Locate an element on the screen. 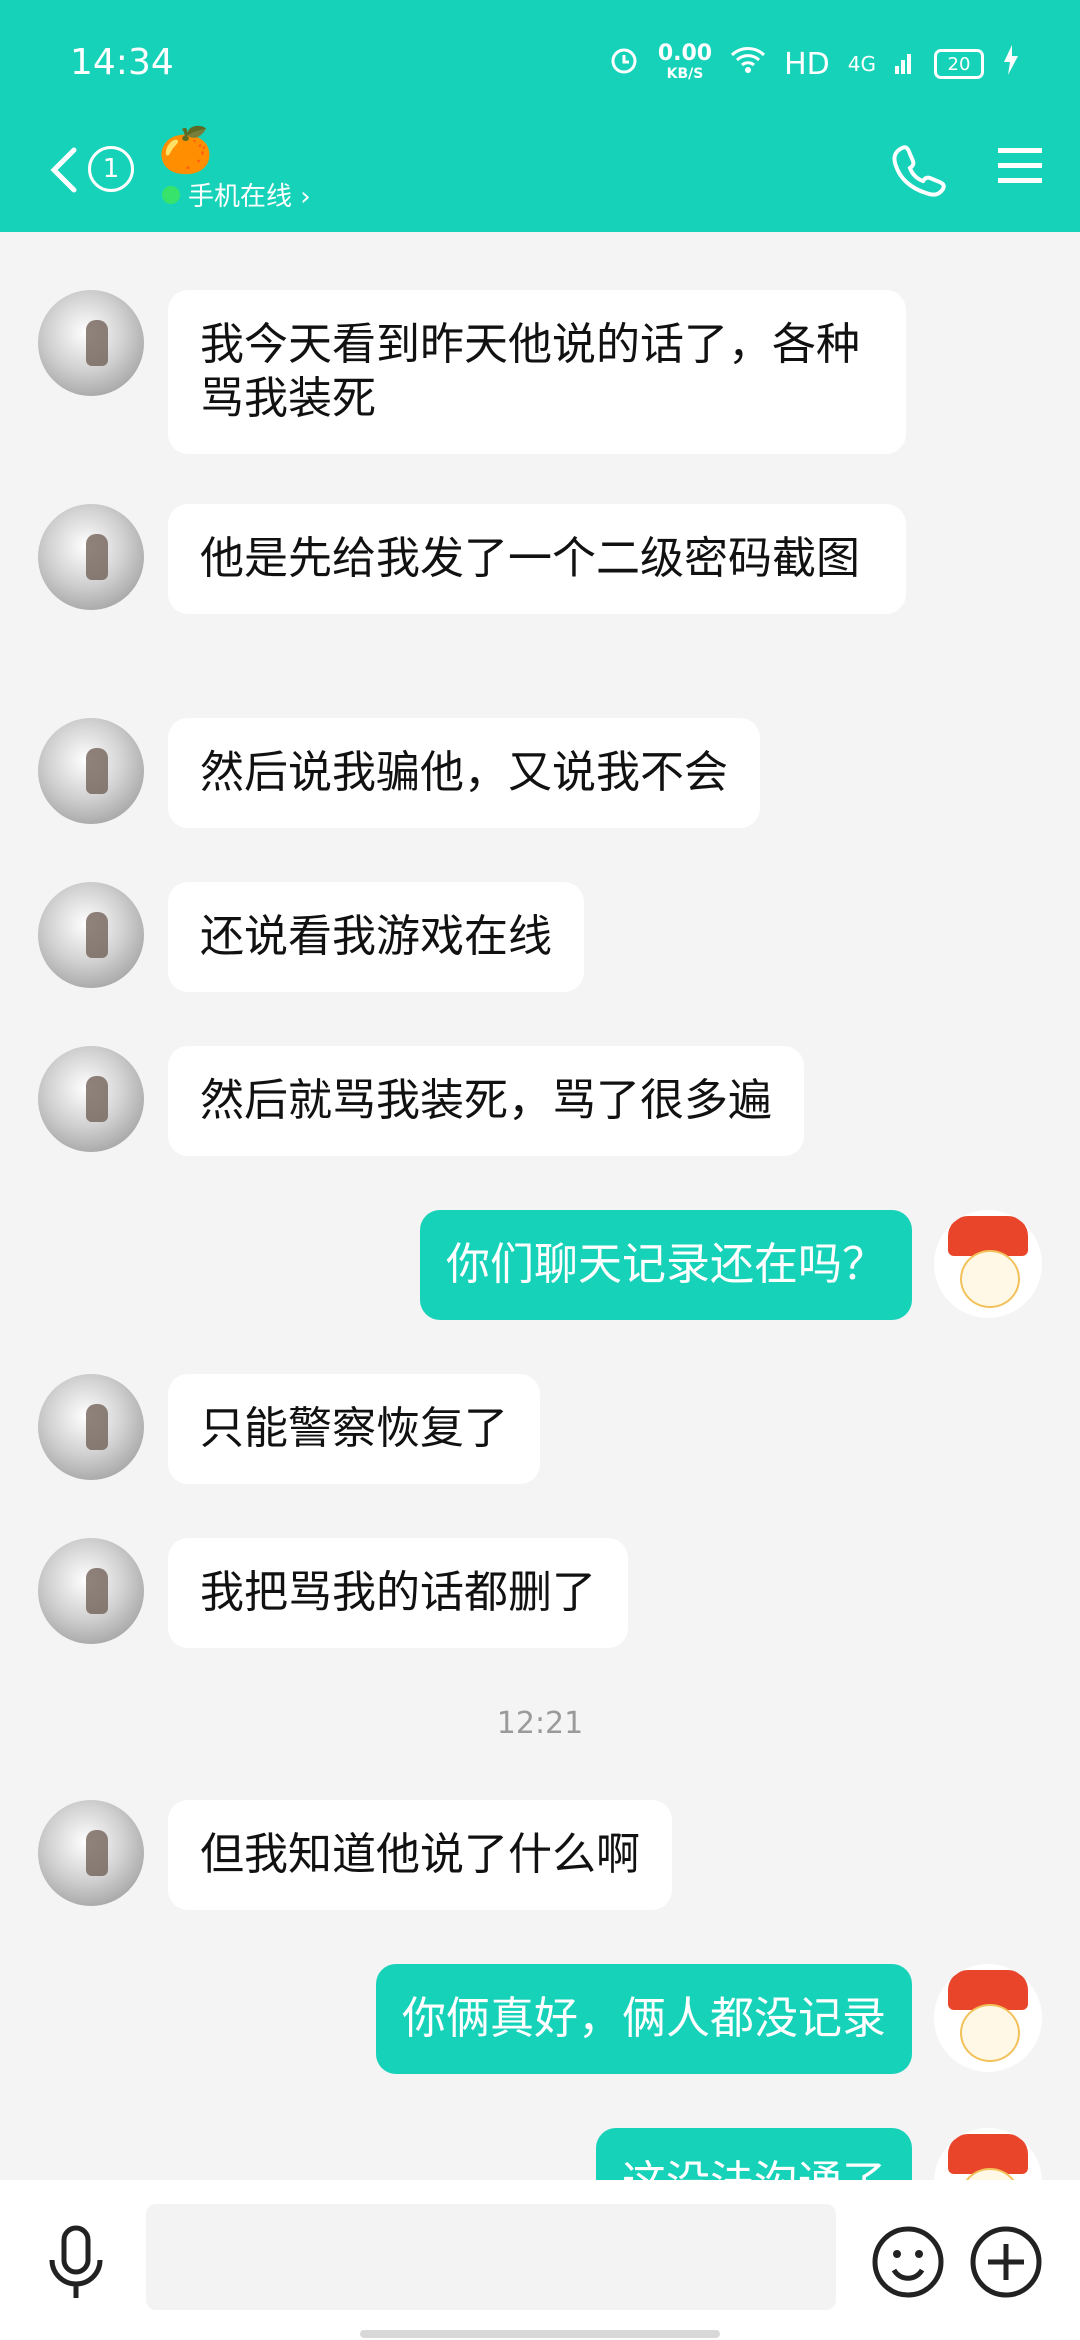 The image size is (1080, 2340). net-speed-unit: KB/S is located at coordinates (685, 74).